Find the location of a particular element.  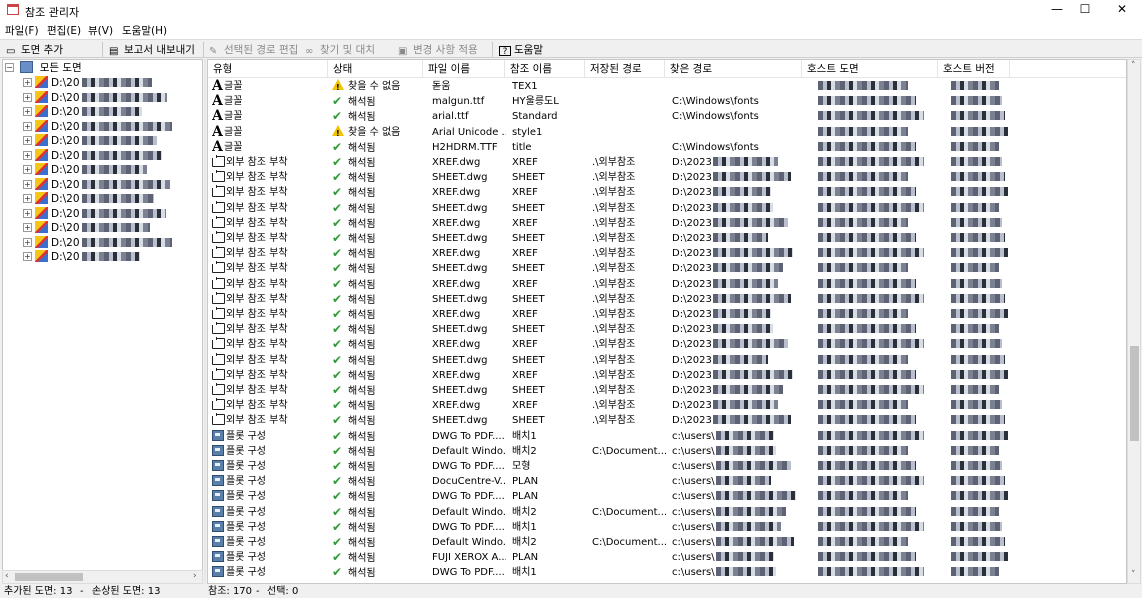

column-header-type: 유형 is located at coordinates (268, 69).